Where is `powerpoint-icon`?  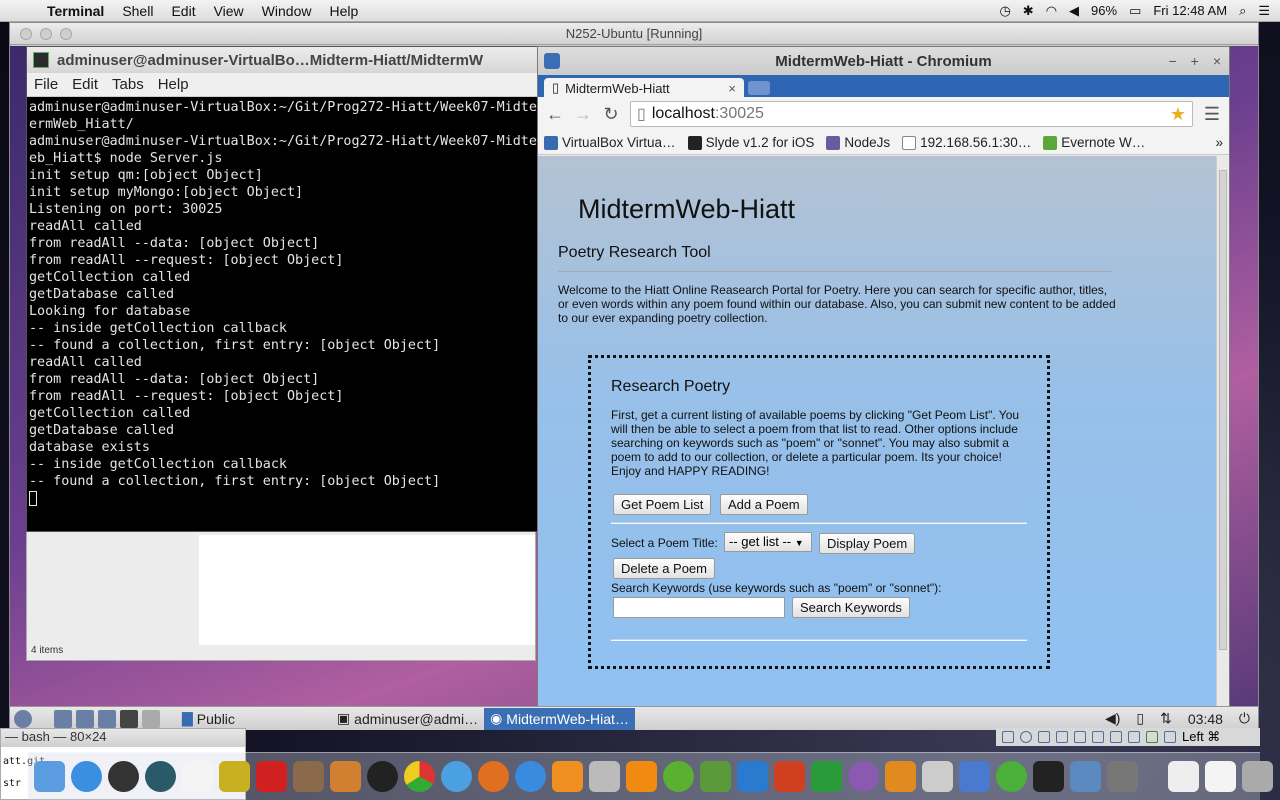
powerpoint-icon is located at coordinates (789, 776).